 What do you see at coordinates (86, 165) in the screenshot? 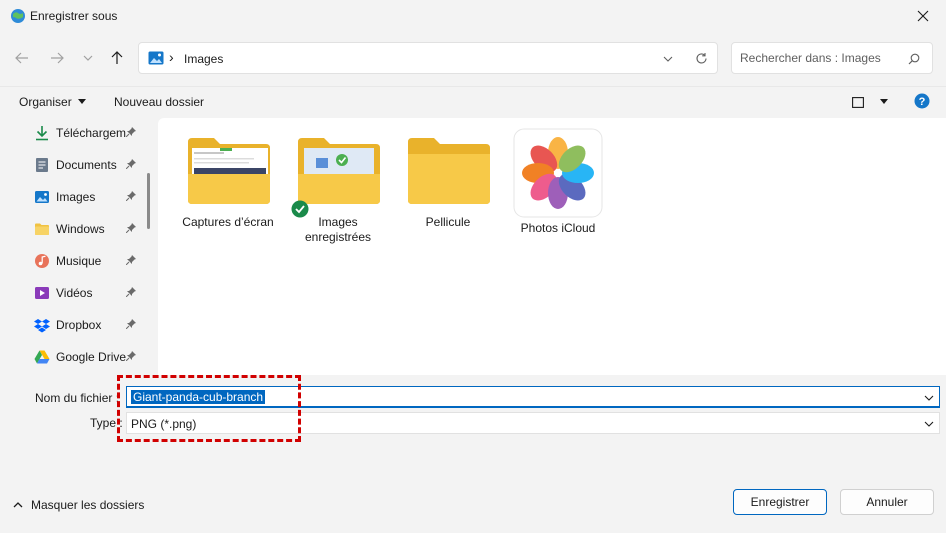
I see `sidebar-item-label: Documents` at bounding box center [86, 165].